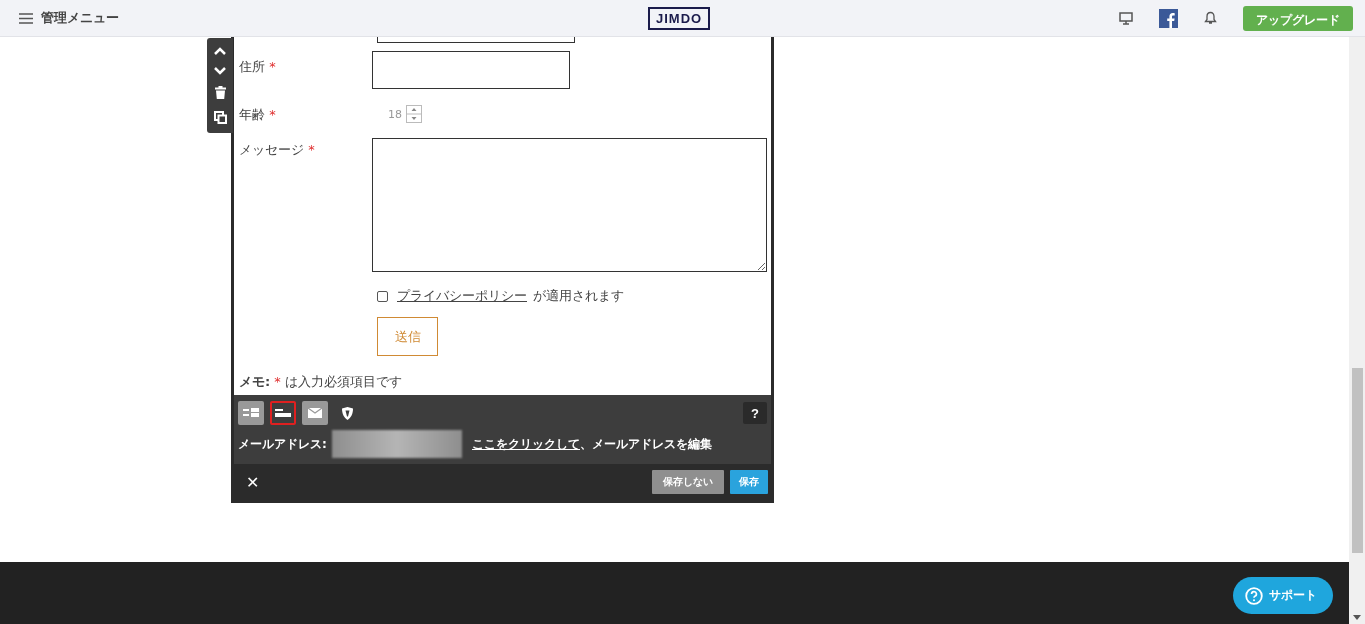 The height and width of the screenshot is (624, 1365). What do you see at coordinates (414, 114) in the screenshot?
I see `spinner-icon` at bounding box center [414, 114].